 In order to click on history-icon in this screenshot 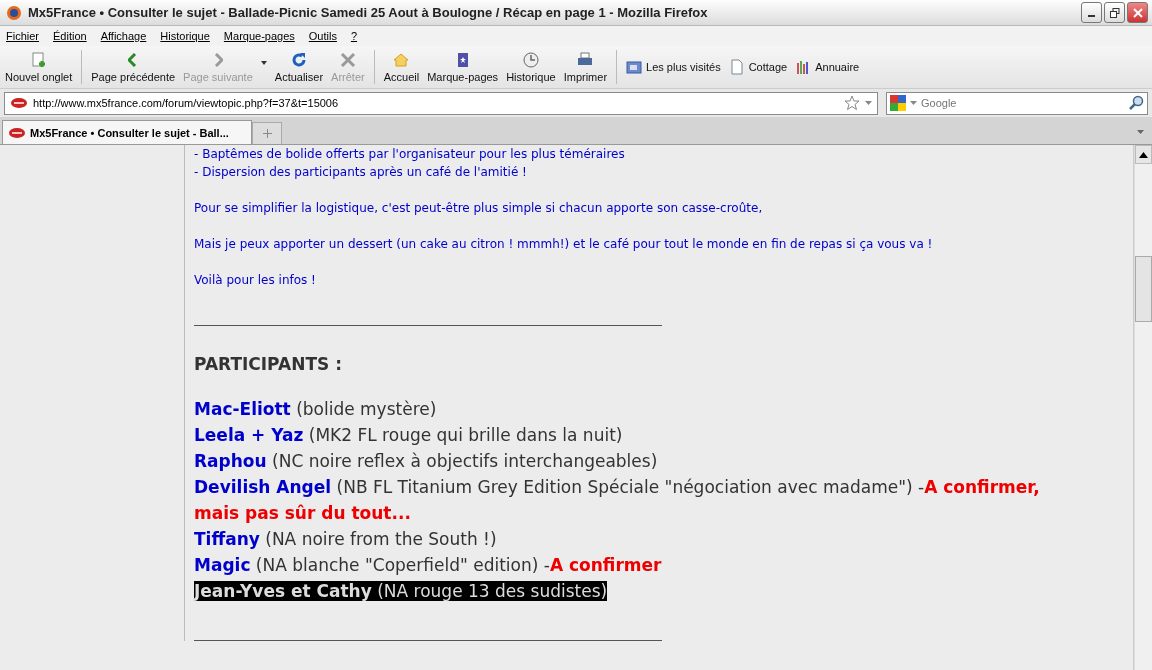, I will do `click(530, 60)`.